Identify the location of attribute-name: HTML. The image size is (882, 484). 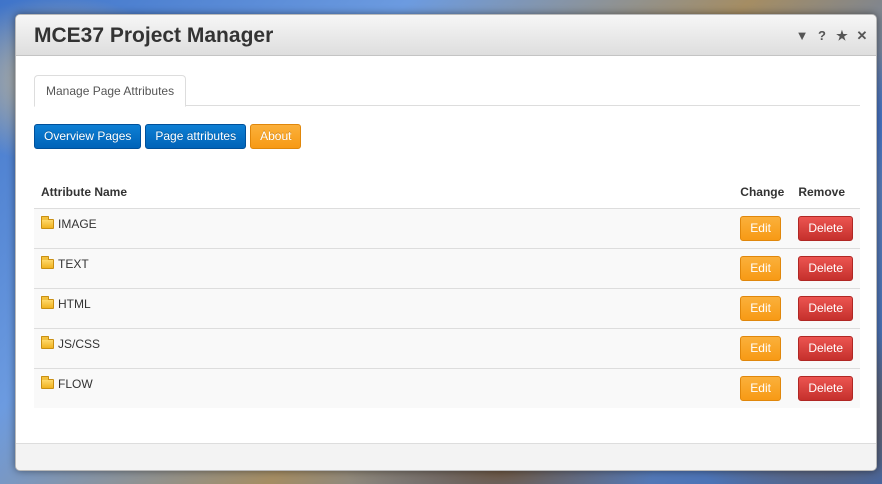
(74, 303).